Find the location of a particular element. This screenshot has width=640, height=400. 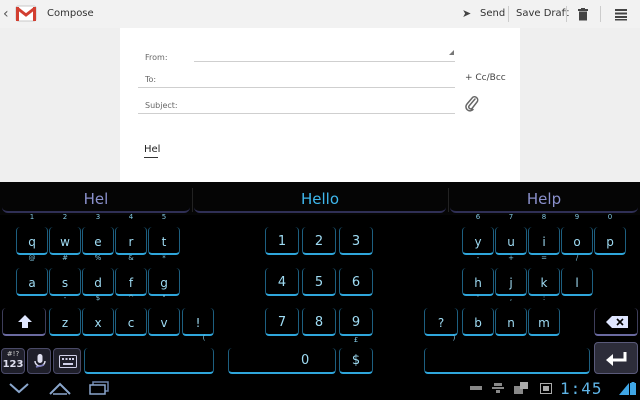

key-r: 4r is located at coordinates (131, 234).